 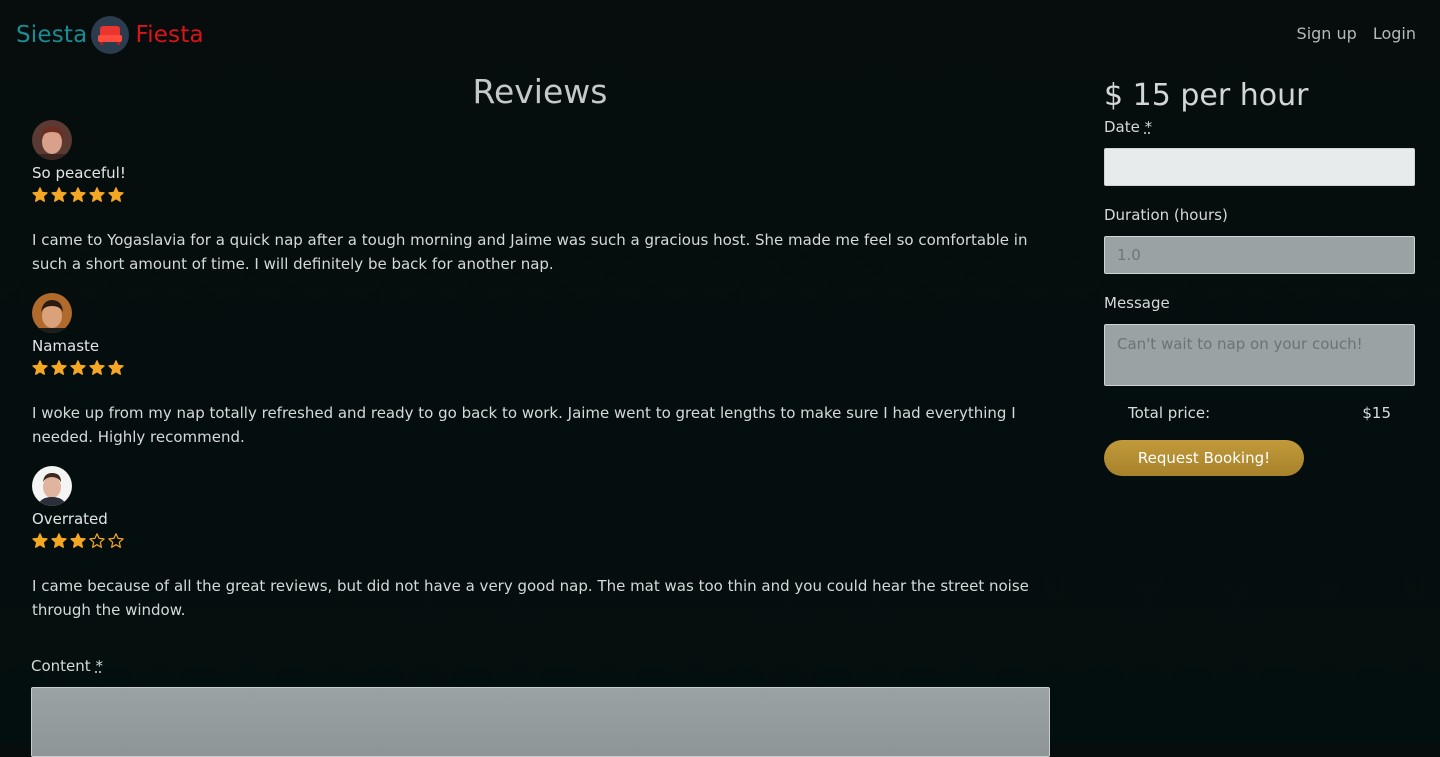 I want to click on message-textarea: Can't wait to nap on your couch!, so click(x=1259, y=355).